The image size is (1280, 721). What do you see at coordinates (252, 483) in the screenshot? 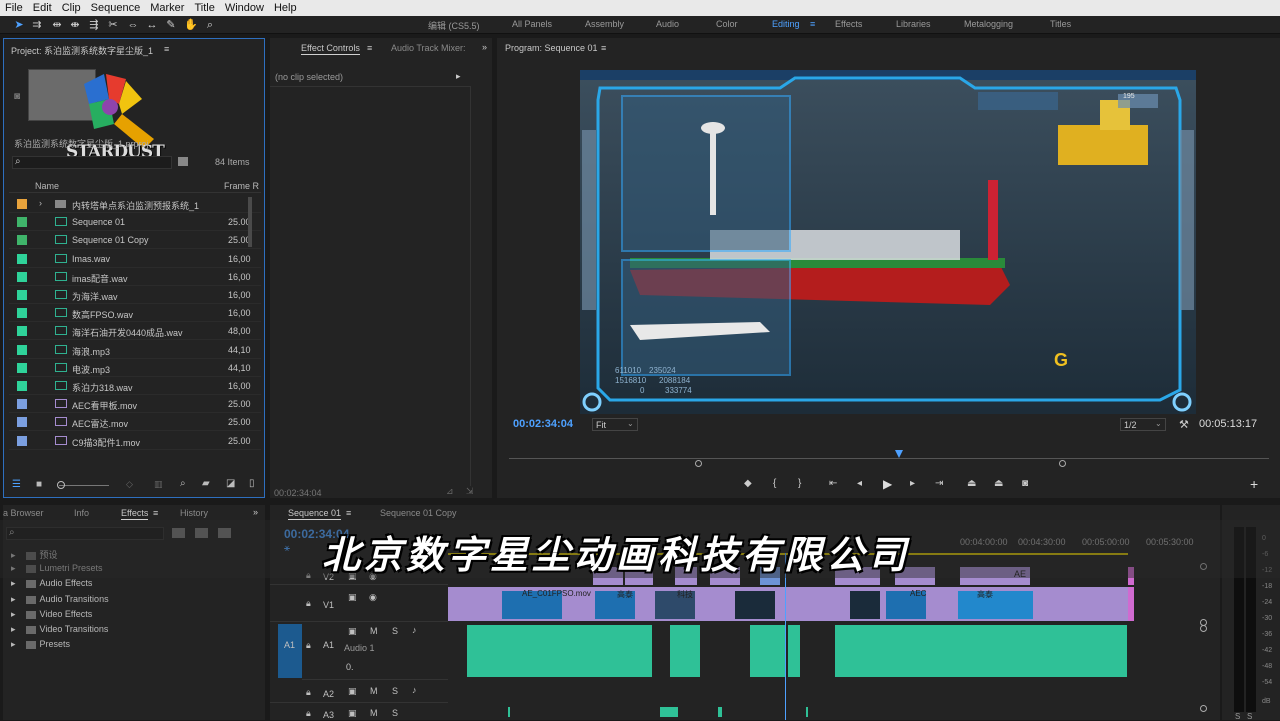
I see `trash-icon: ▯` at bounding box center [252, 483].